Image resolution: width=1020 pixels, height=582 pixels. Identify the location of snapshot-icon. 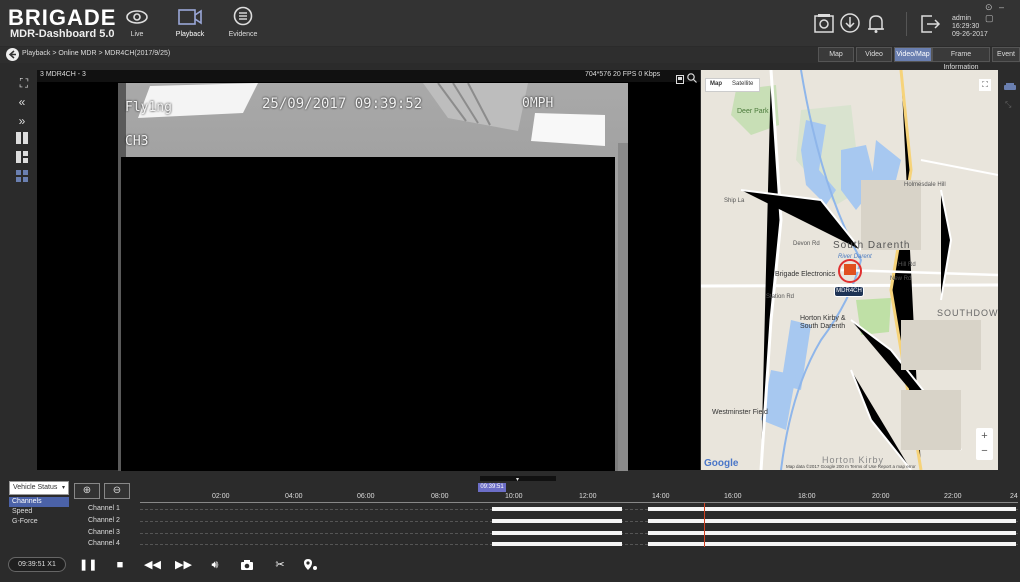
(680, 77).